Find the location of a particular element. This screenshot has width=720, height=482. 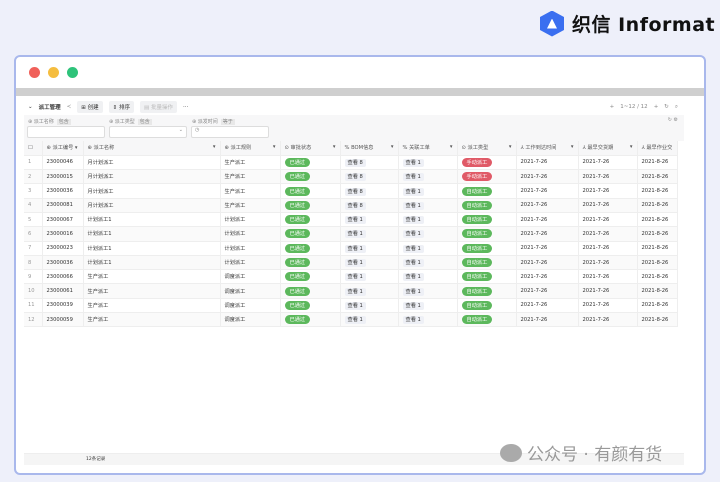

next-page-icon: + is located at coordinates (656, 107).